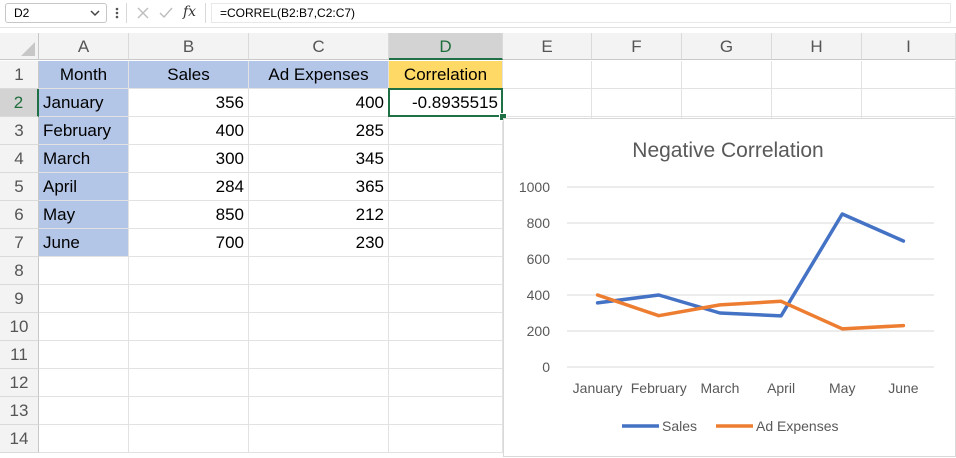 The height and width of the screenshot is (458, 956). Describe the element at coordinates (19, 383) in the screenshot. I see `row-header-12: 12` at that location.